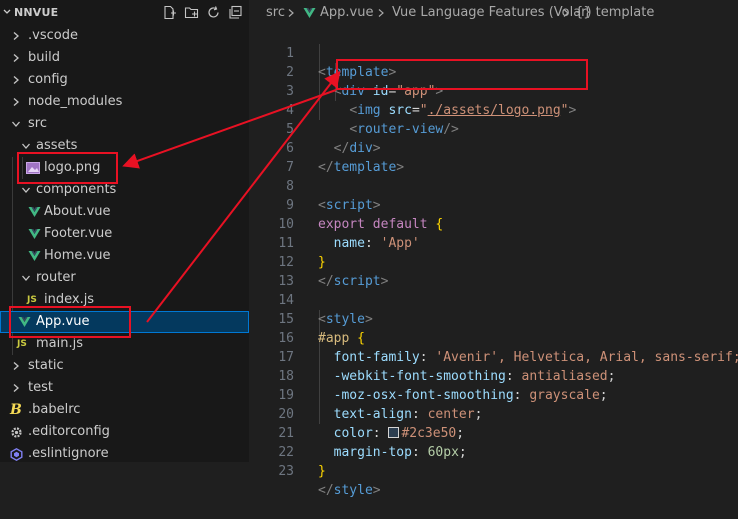  Describe the element at coordinates (124, 256) in the screenshot. I see `tree-item-home-vue: Home.vue` at that location.